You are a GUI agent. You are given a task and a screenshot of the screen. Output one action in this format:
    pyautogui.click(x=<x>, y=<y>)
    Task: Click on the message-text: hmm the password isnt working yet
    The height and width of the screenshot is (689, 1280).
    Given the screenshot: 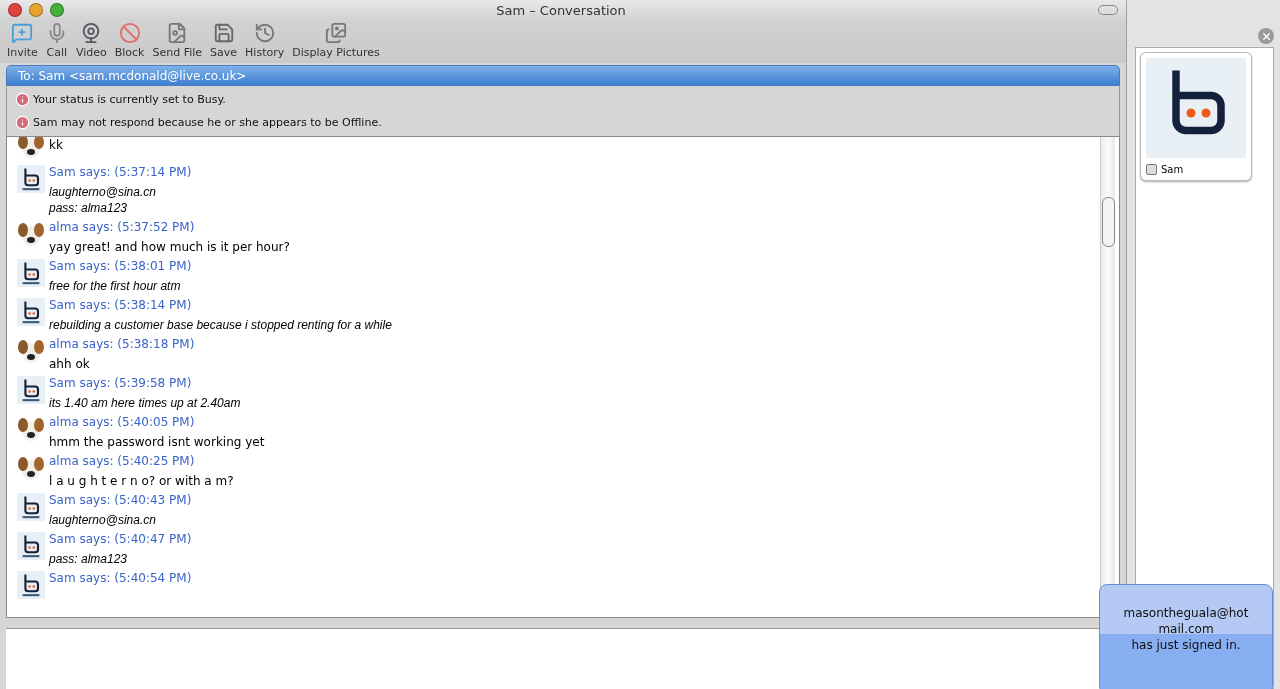 What is the action you would take?
    pyautogui.click(x=157, y=442)
    